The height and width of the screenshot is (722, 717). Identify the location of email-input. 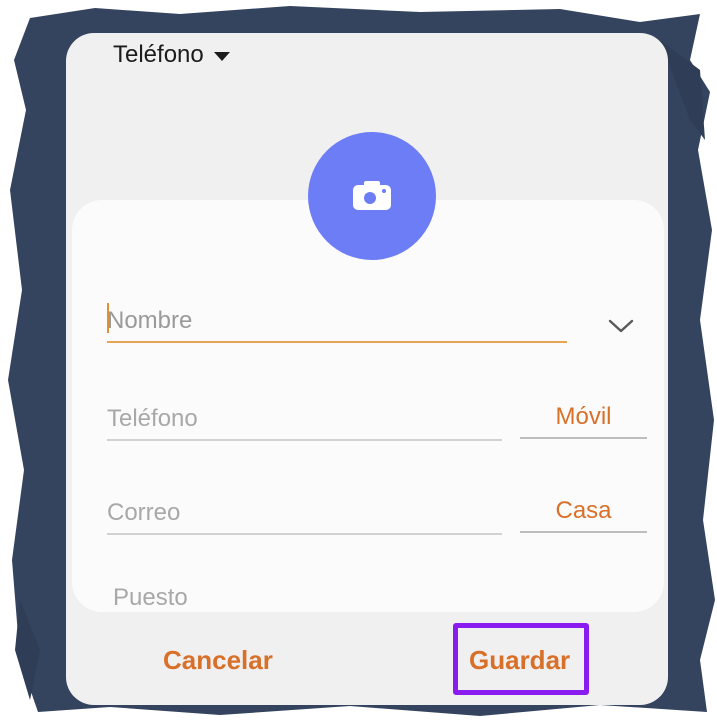
(304, 513).